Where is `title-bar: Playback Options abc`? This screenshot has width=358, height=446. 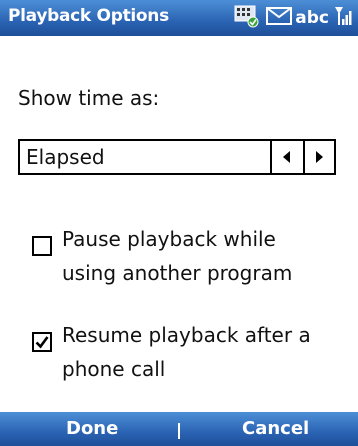
title-bar: Playback Options abc is located at coordinates (179, 18).